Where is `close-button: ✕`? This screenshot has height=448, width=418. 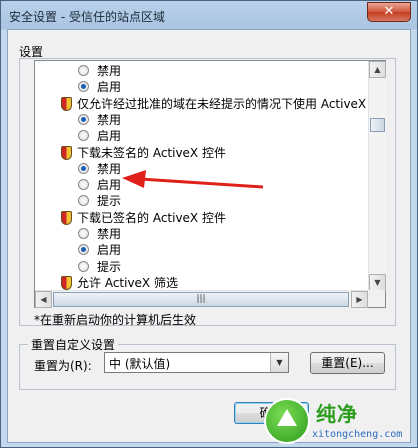 close-button: ✕ is located at coordinates (389, 12).